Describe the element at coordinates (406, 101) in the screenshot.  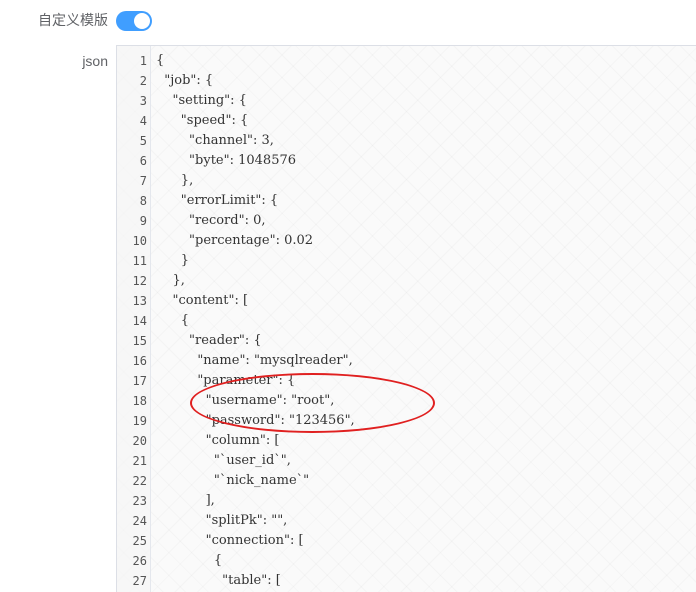
I see `code-line: 3 "setting": {` at that location.